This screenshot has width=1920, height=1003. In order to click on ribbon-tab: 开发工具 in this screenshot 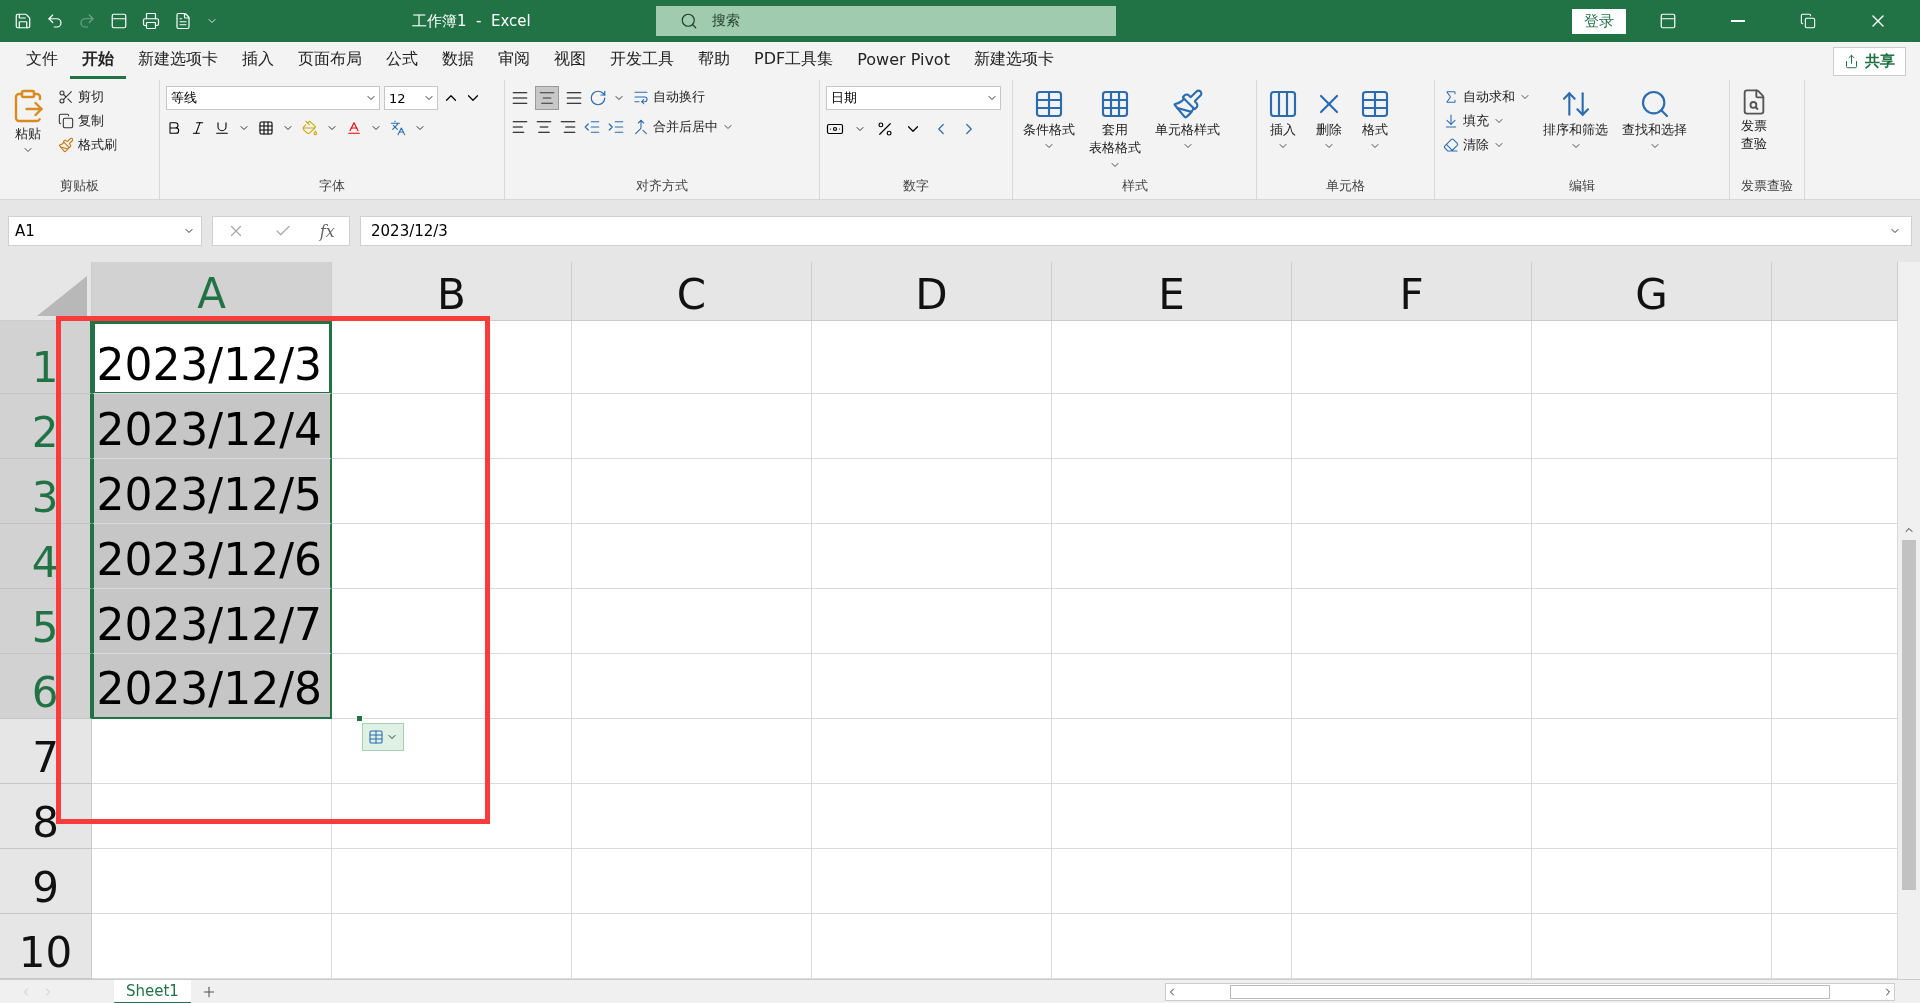, I will do `click(642, 61)`.